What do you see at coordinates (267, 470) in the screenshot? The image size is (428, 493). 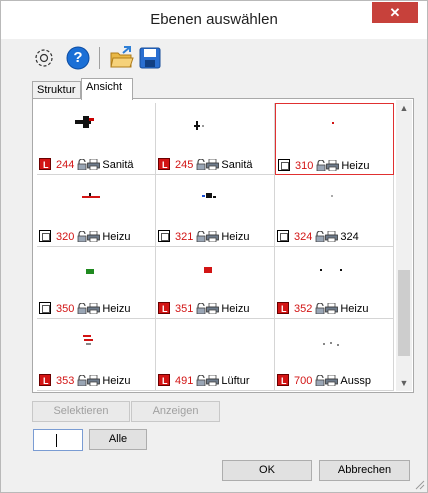 I see `ok-button: OK` at bounding box center [267, 470].